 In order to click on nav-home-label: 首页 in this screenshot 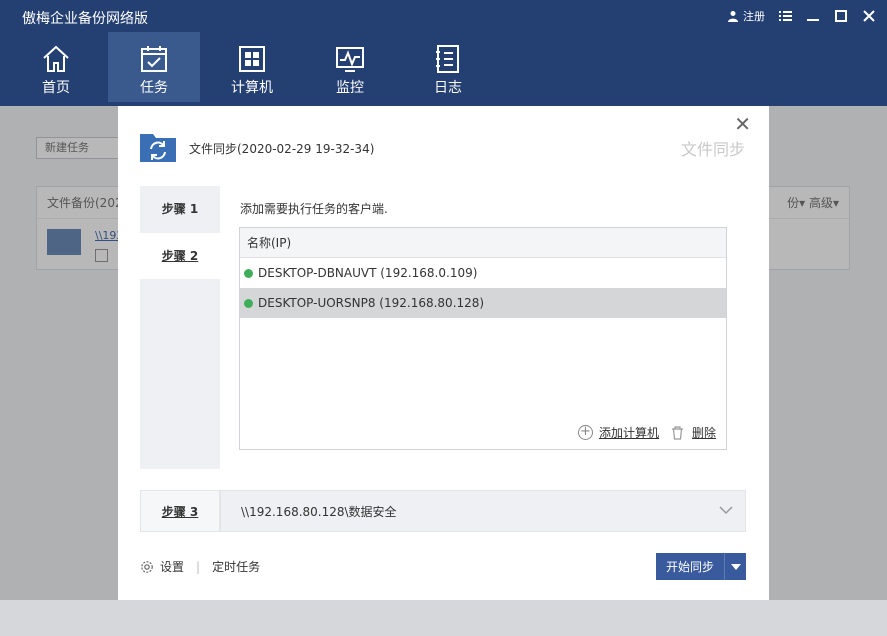, I will do `click(56, 88)`.